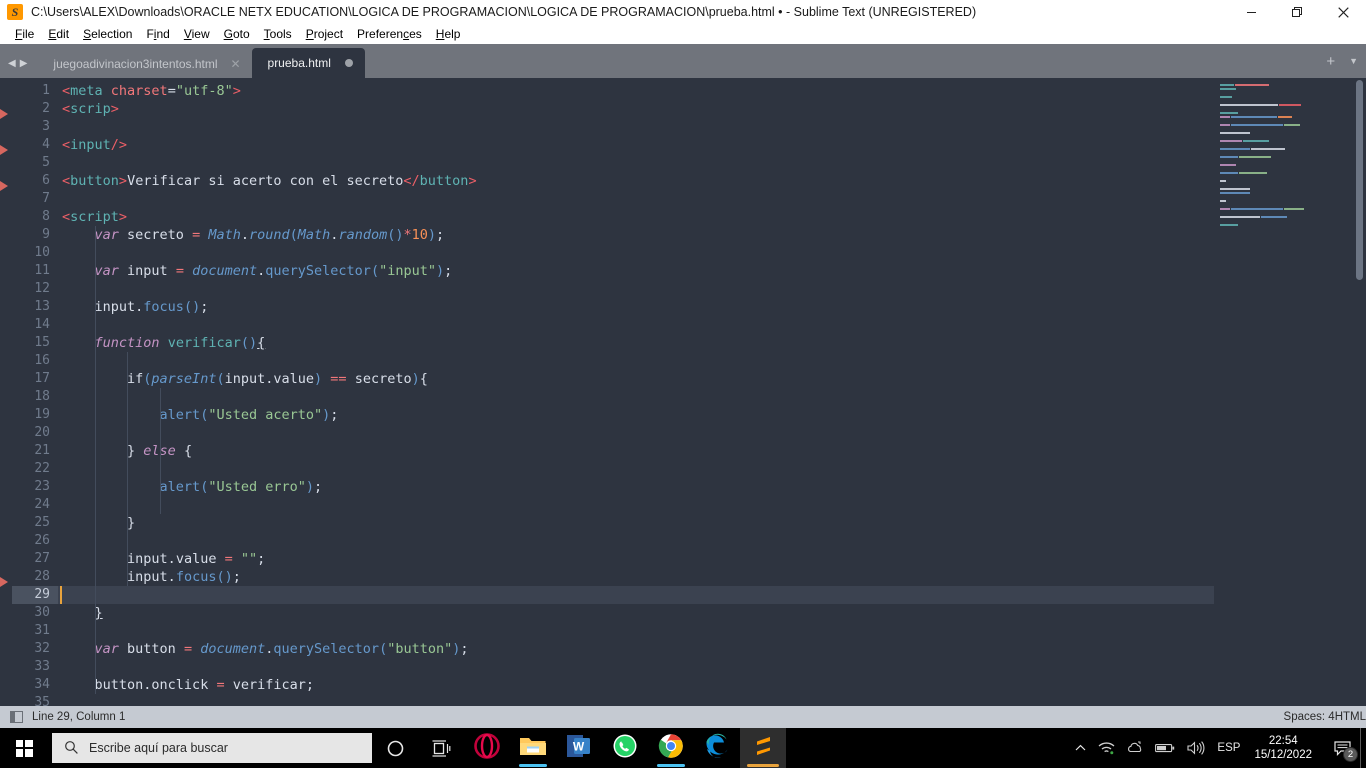 This screenshot has width=1366, height=768. What do you see at coordinates (1284, 392) in the screenshot?
I see `minimap` at bounding box center [1284, 392].